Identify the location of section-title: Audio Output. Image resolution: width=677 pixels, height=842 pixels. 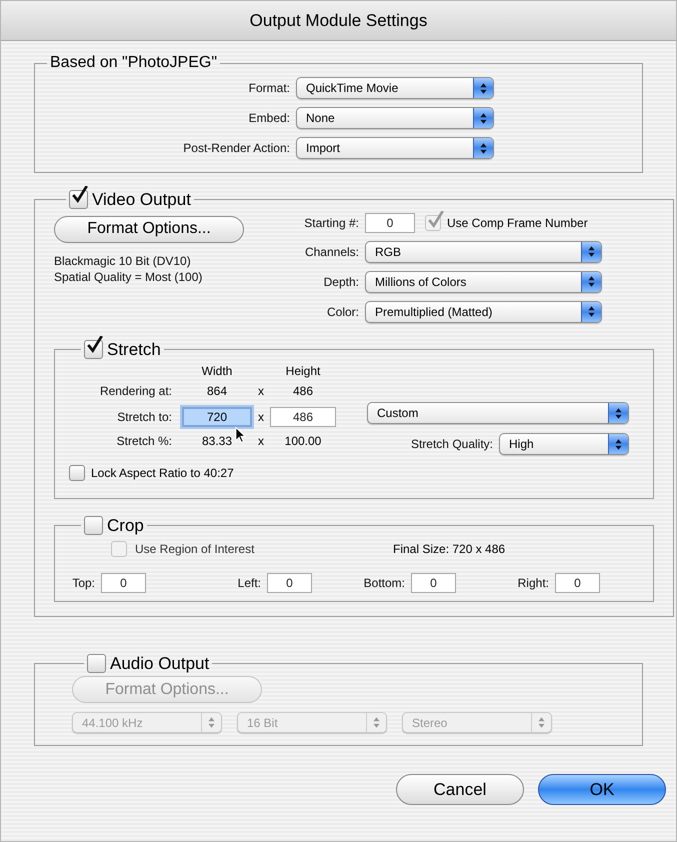
(160, 663).